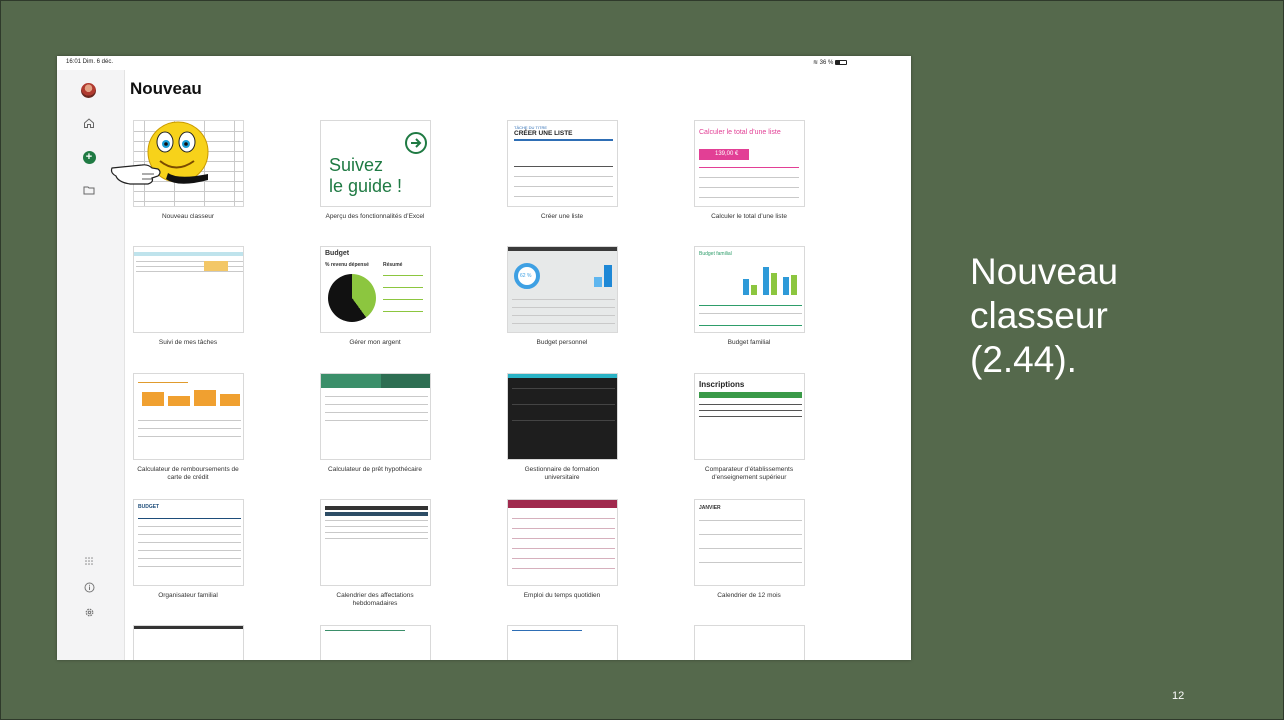 The height and width of the screenshot is (720, 1284). What do you see at coordinates (89, 190) in the screenshot?
I see `folder-icon` at bounding box center [89, 190].